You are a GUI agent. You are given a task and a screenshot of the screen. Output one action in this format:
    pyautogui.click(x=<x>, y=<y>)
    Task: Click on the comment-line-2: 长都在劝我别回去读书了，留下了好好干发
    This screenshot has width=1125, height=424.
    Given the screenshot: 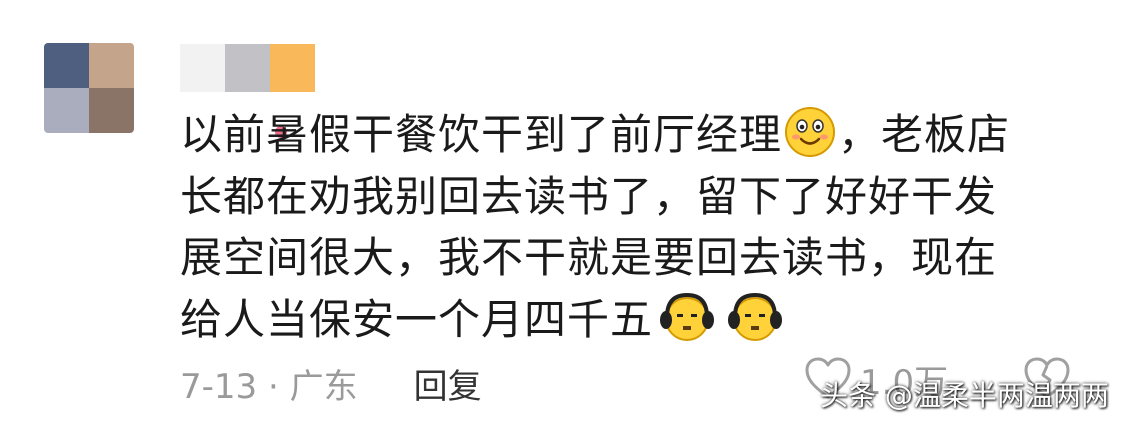 What is the action you would take?
    pyautogui.click(x=589, y=196)
    